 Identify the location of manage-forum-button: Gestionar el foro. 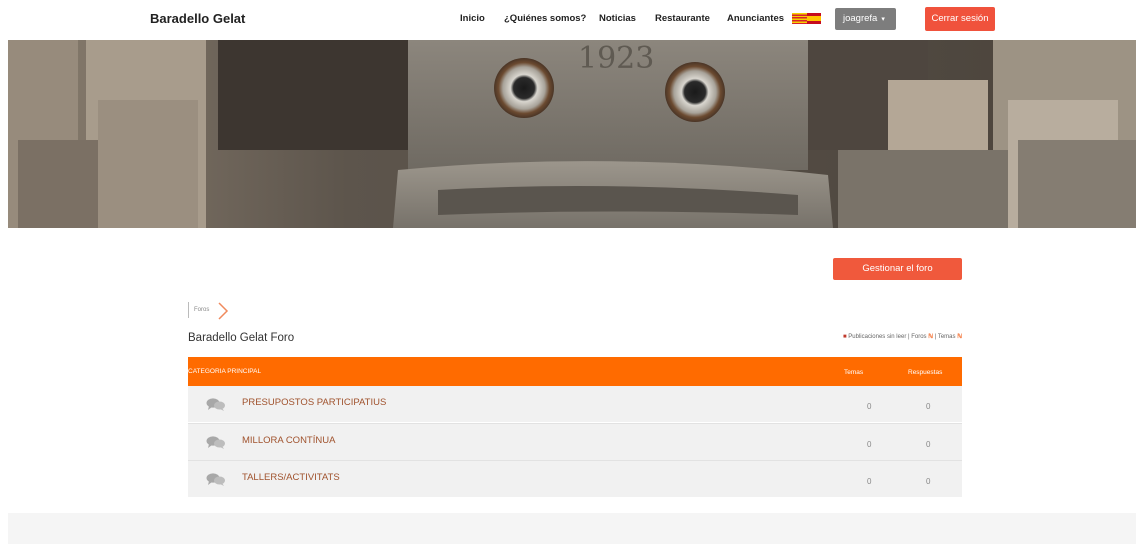
(897, 269).